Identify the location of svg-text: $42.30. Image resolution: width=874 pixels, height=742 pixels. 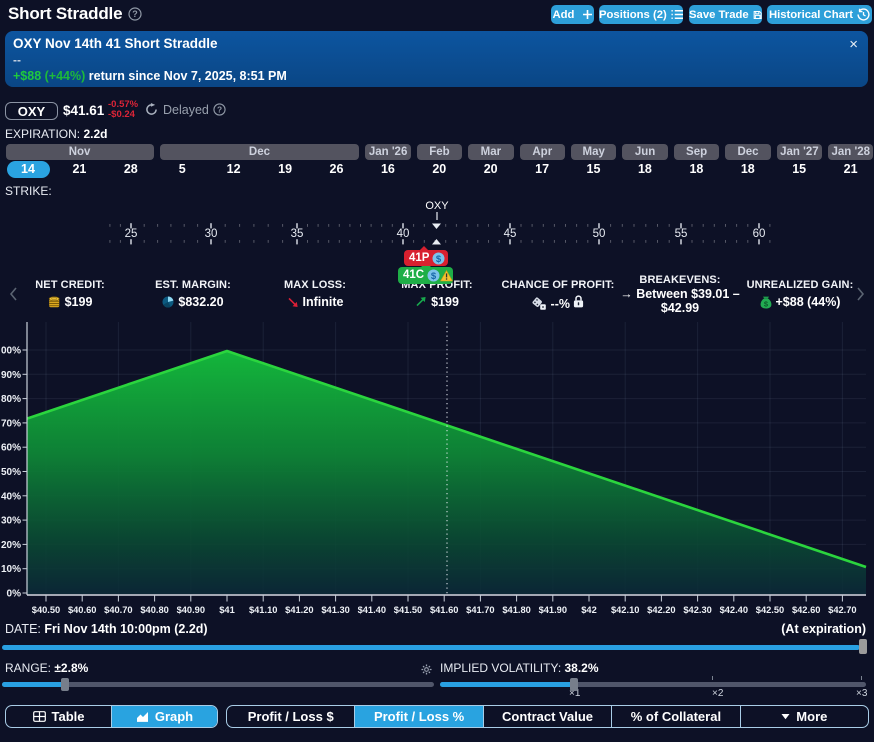
(697, 610).